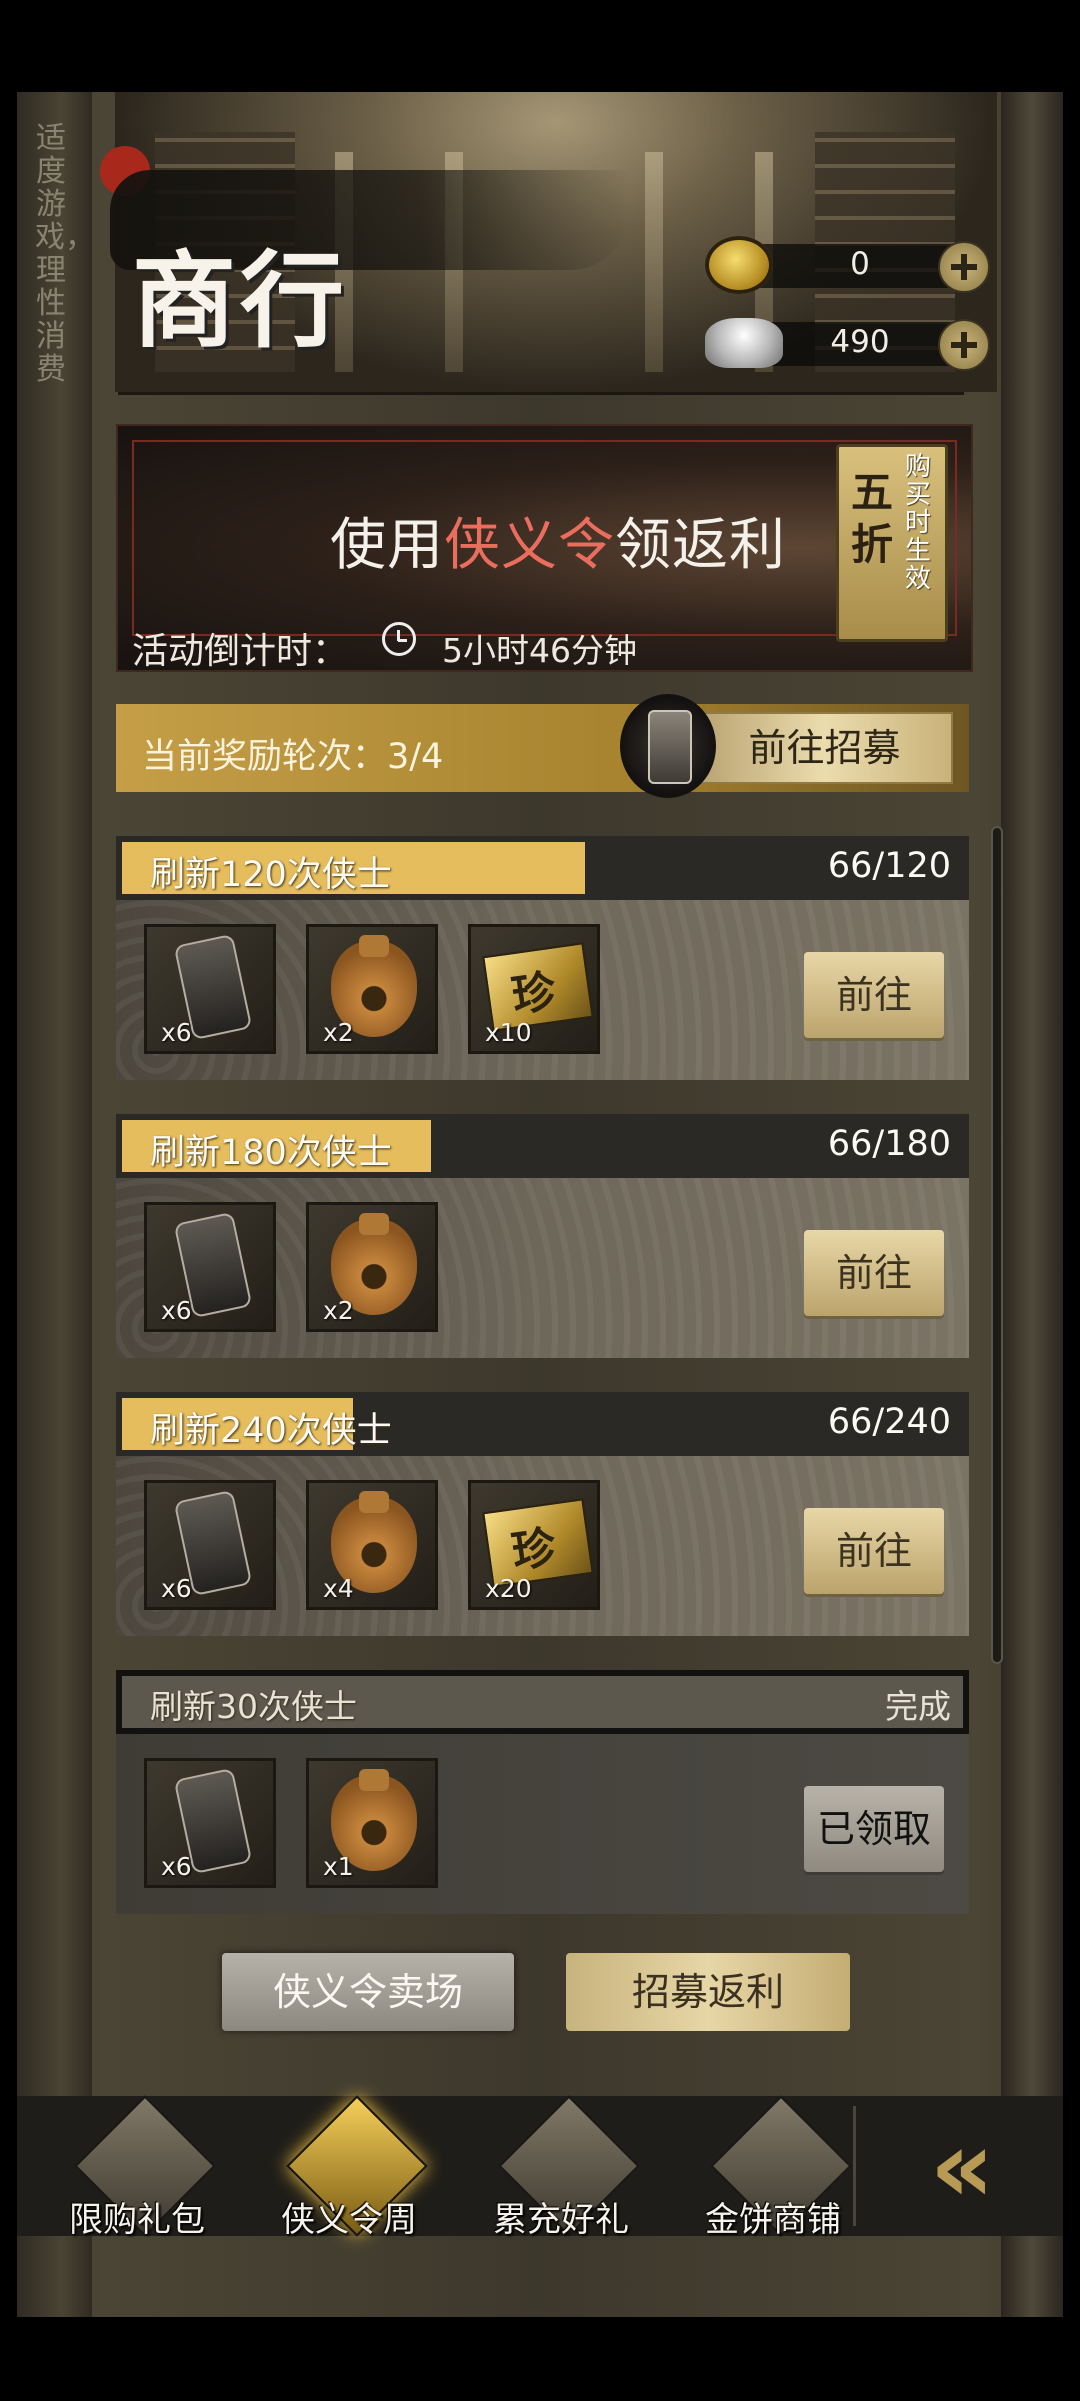 Image resolution: width=1080 pixels, height=2401 pixels. Describe the element at coordinates (271, 1431) in the screenshot. I see `task-title: 刷新240次侠士` at that location.